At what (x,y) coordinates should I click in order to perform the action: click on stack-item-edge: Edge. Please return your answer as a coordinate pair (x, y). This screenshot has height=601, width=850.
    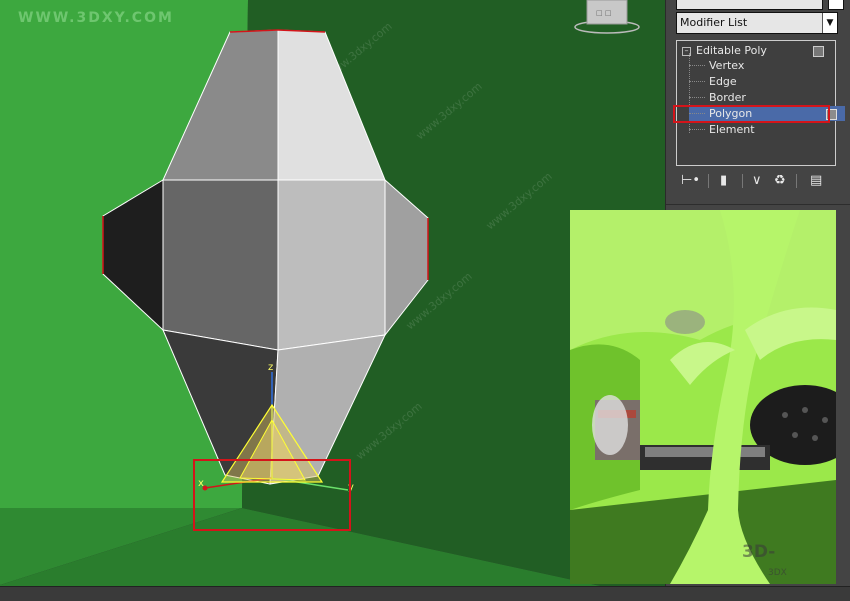
    Looking at the image, I should click on (759, 81).